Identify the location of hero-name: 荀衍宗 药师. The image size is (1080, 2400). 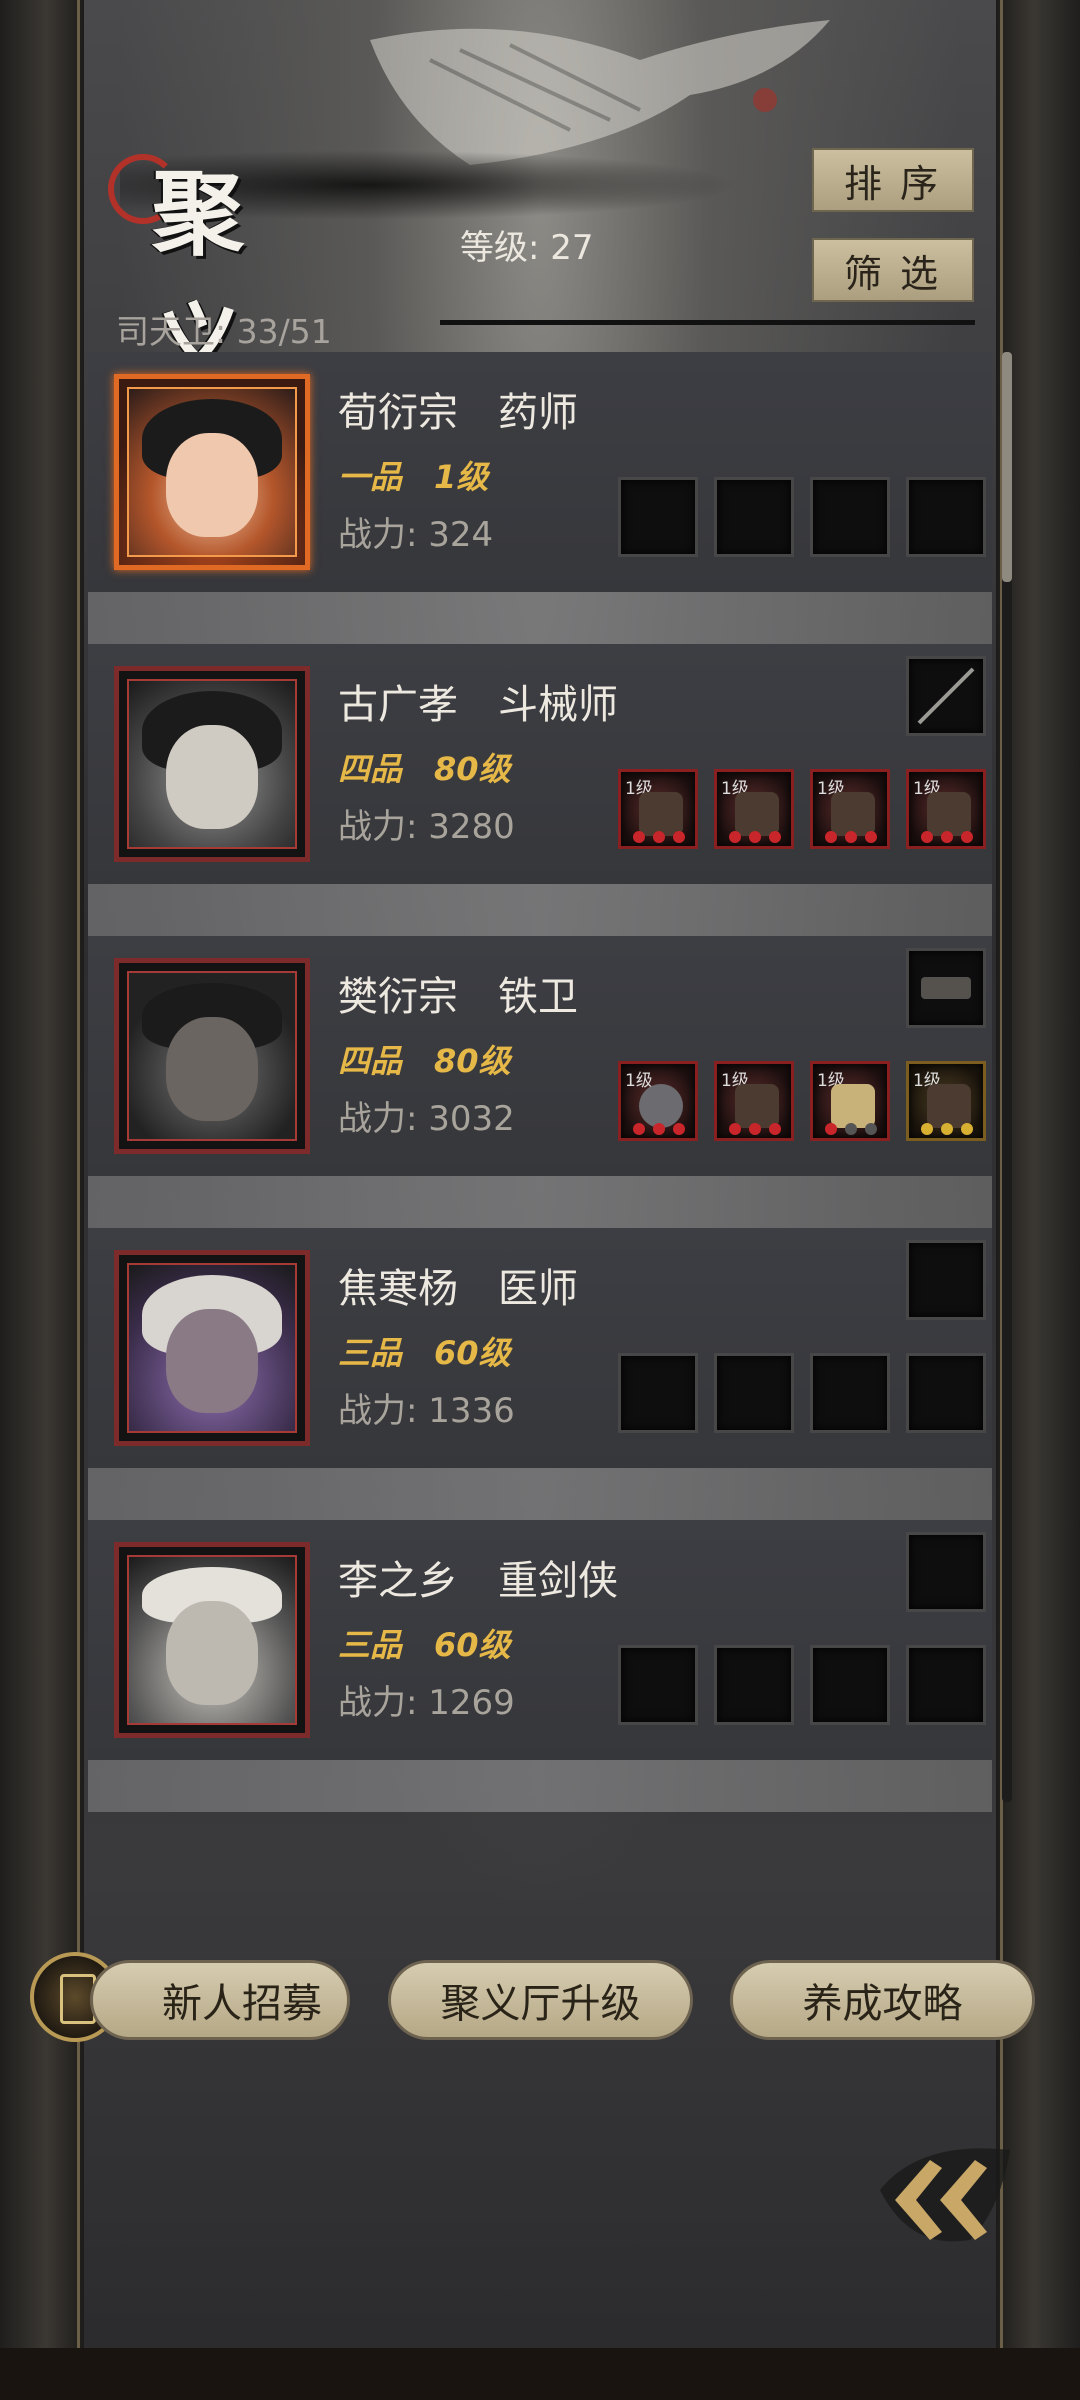
(458, 413).